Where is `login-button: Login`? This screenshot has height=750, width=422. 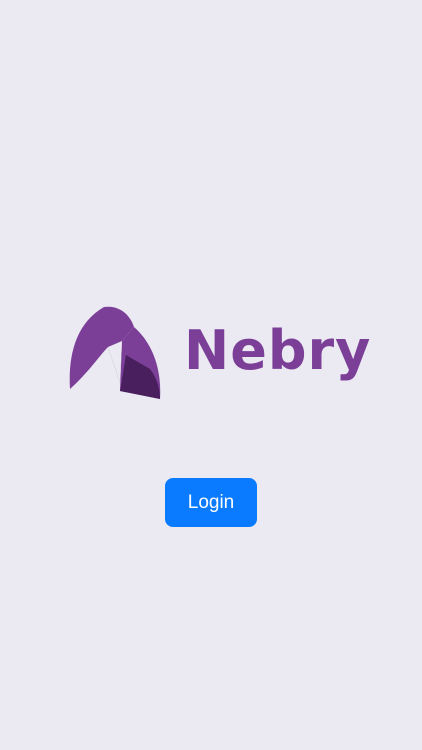
login-button: Login is located at coordinates (211, 502).